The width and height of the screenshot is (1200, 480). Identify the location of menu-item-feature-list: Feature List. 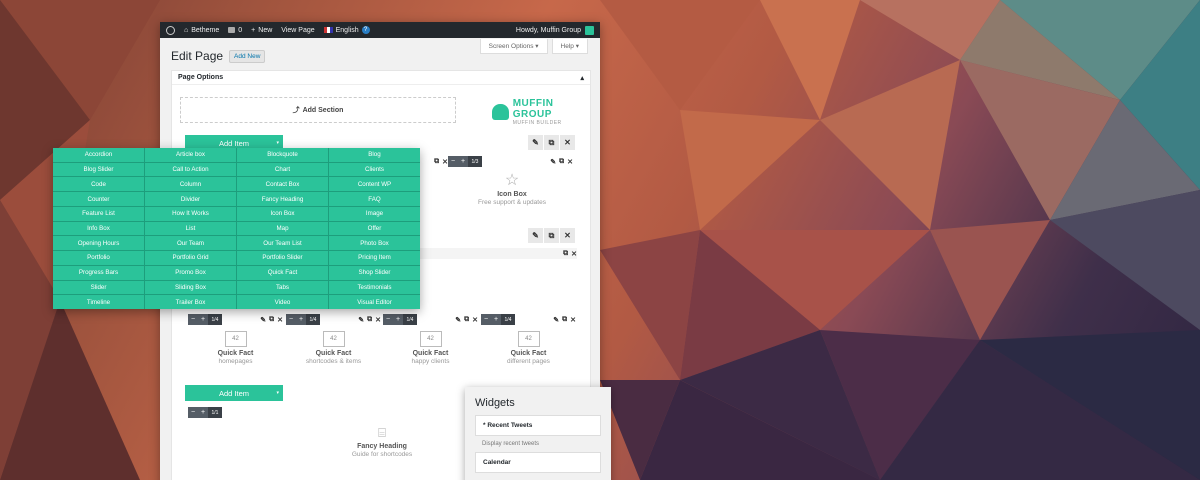
(98, 213).